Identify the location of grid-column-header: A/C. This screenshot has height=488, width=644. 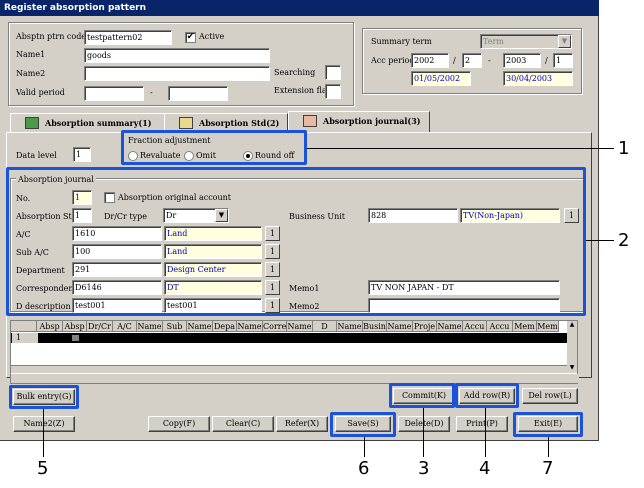
(125, 326).